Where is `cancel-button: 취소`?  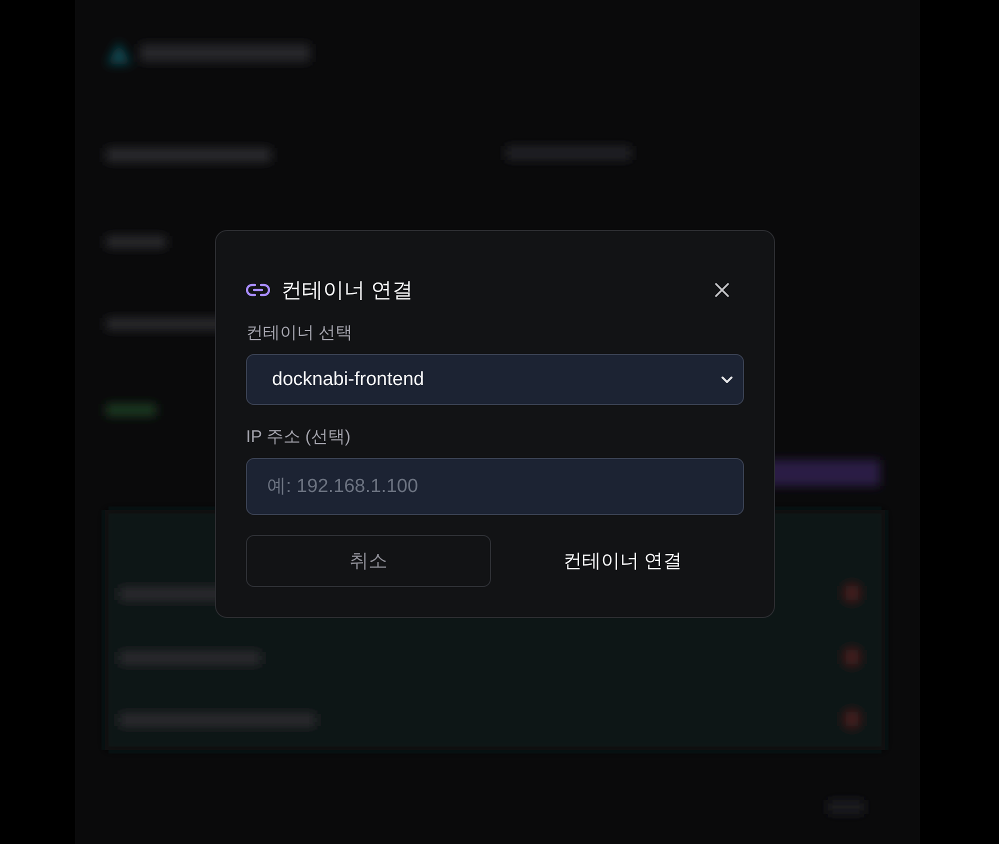
cancel-button: 취소 is located at coordinates (368, 561).